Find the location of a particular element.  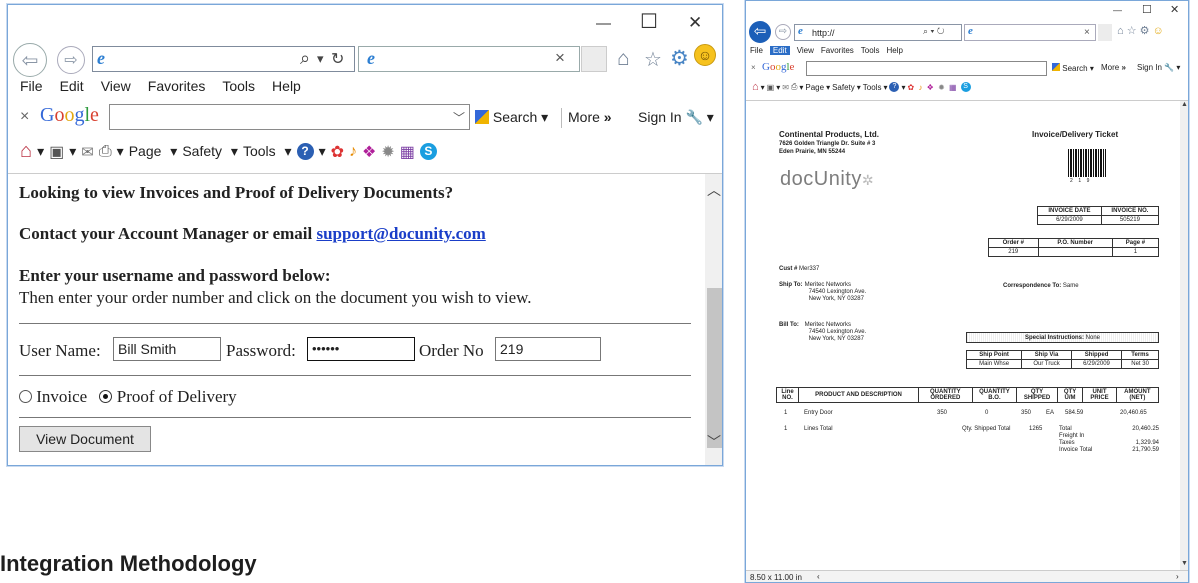

addon-icon-3: ❖ is located at coordinates (369, 152).